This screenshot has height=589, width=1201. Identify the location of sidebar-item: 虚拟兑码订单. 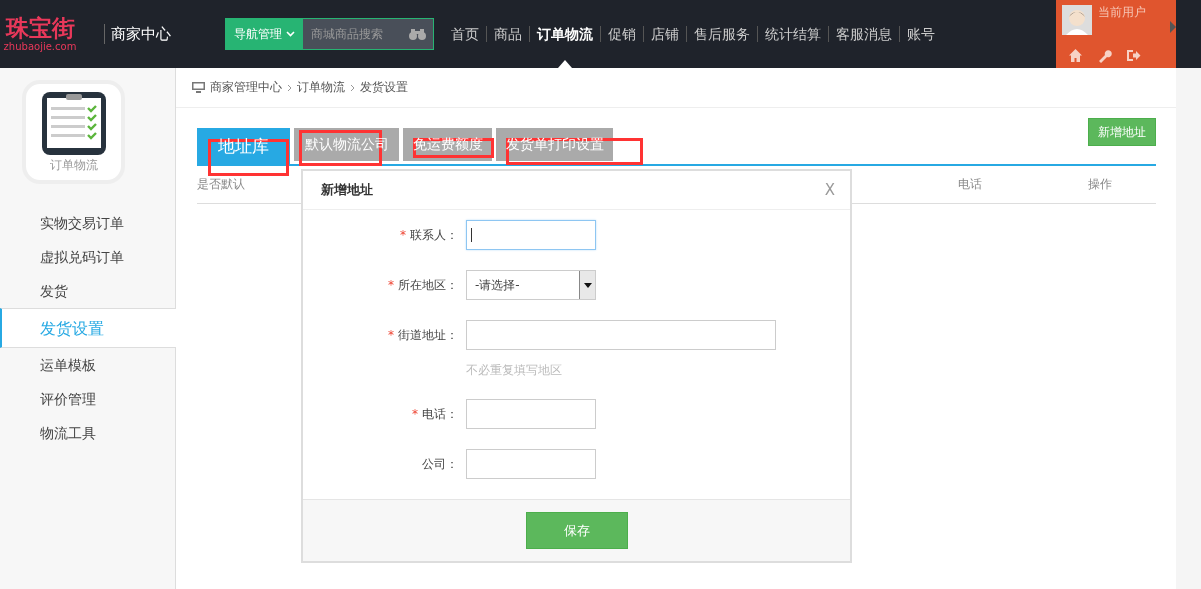
(87, 257).